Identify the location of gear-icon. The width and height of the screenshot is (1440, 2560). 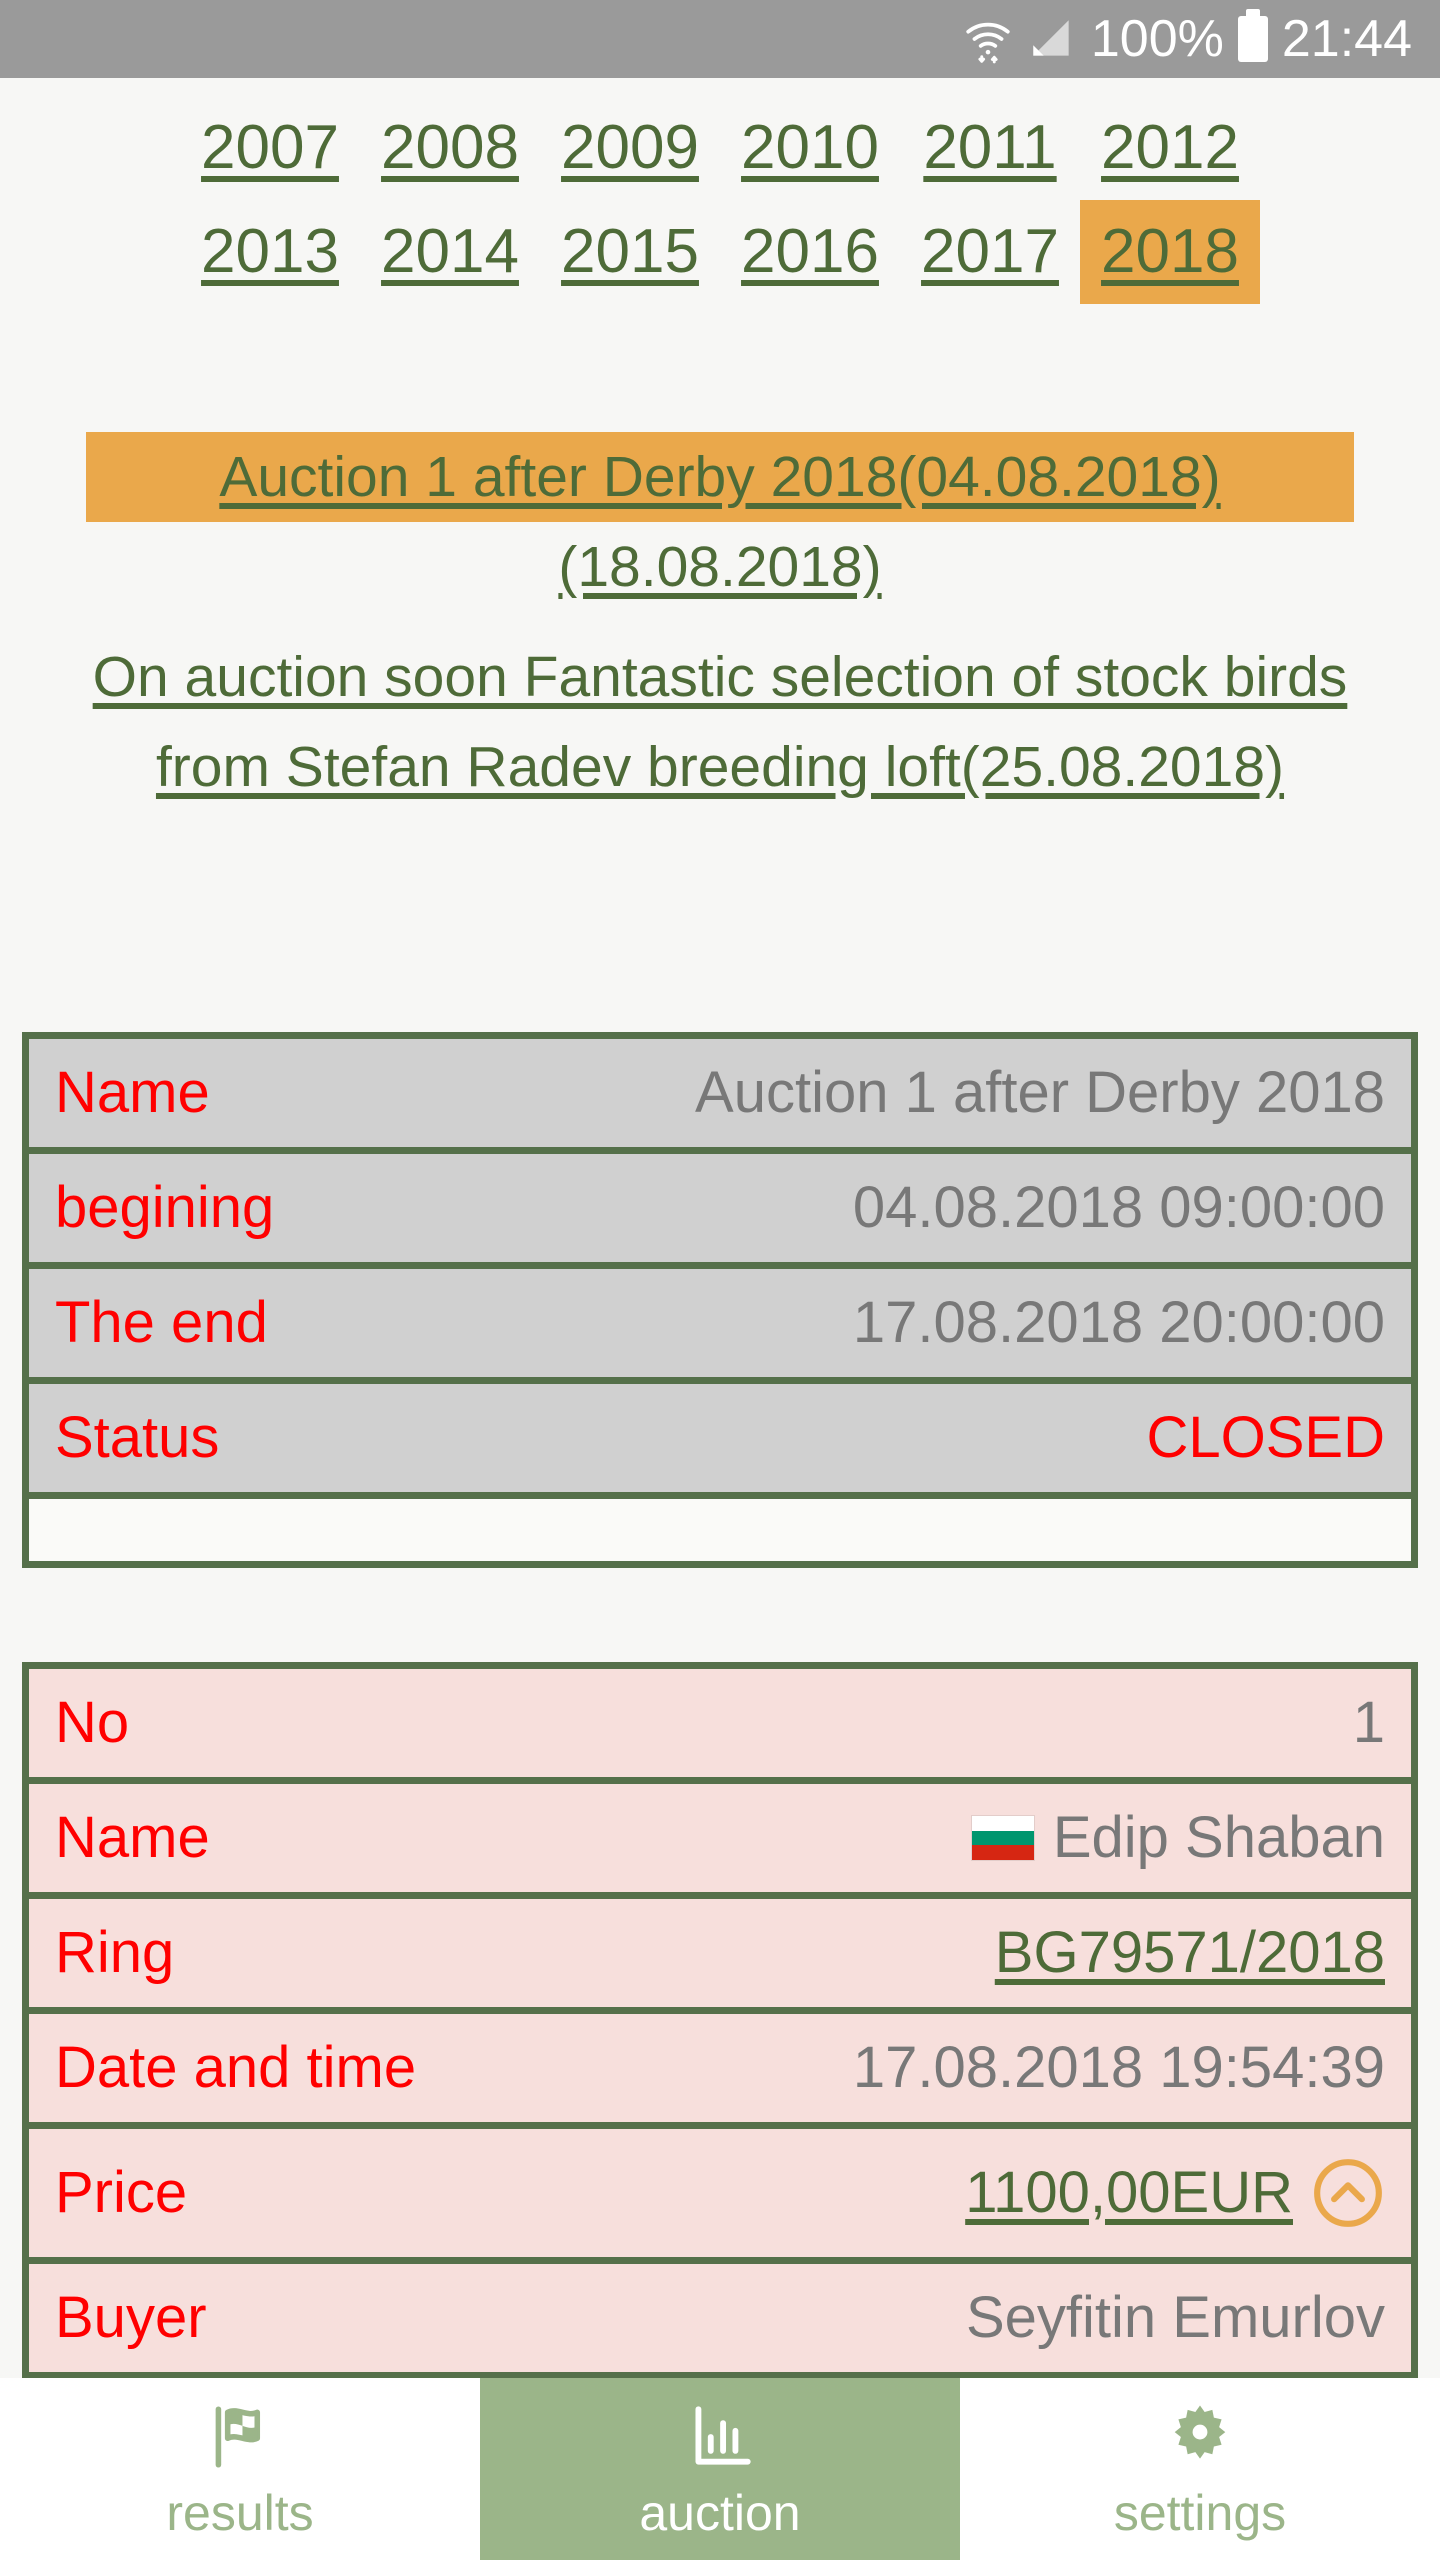
(1200, 2437).